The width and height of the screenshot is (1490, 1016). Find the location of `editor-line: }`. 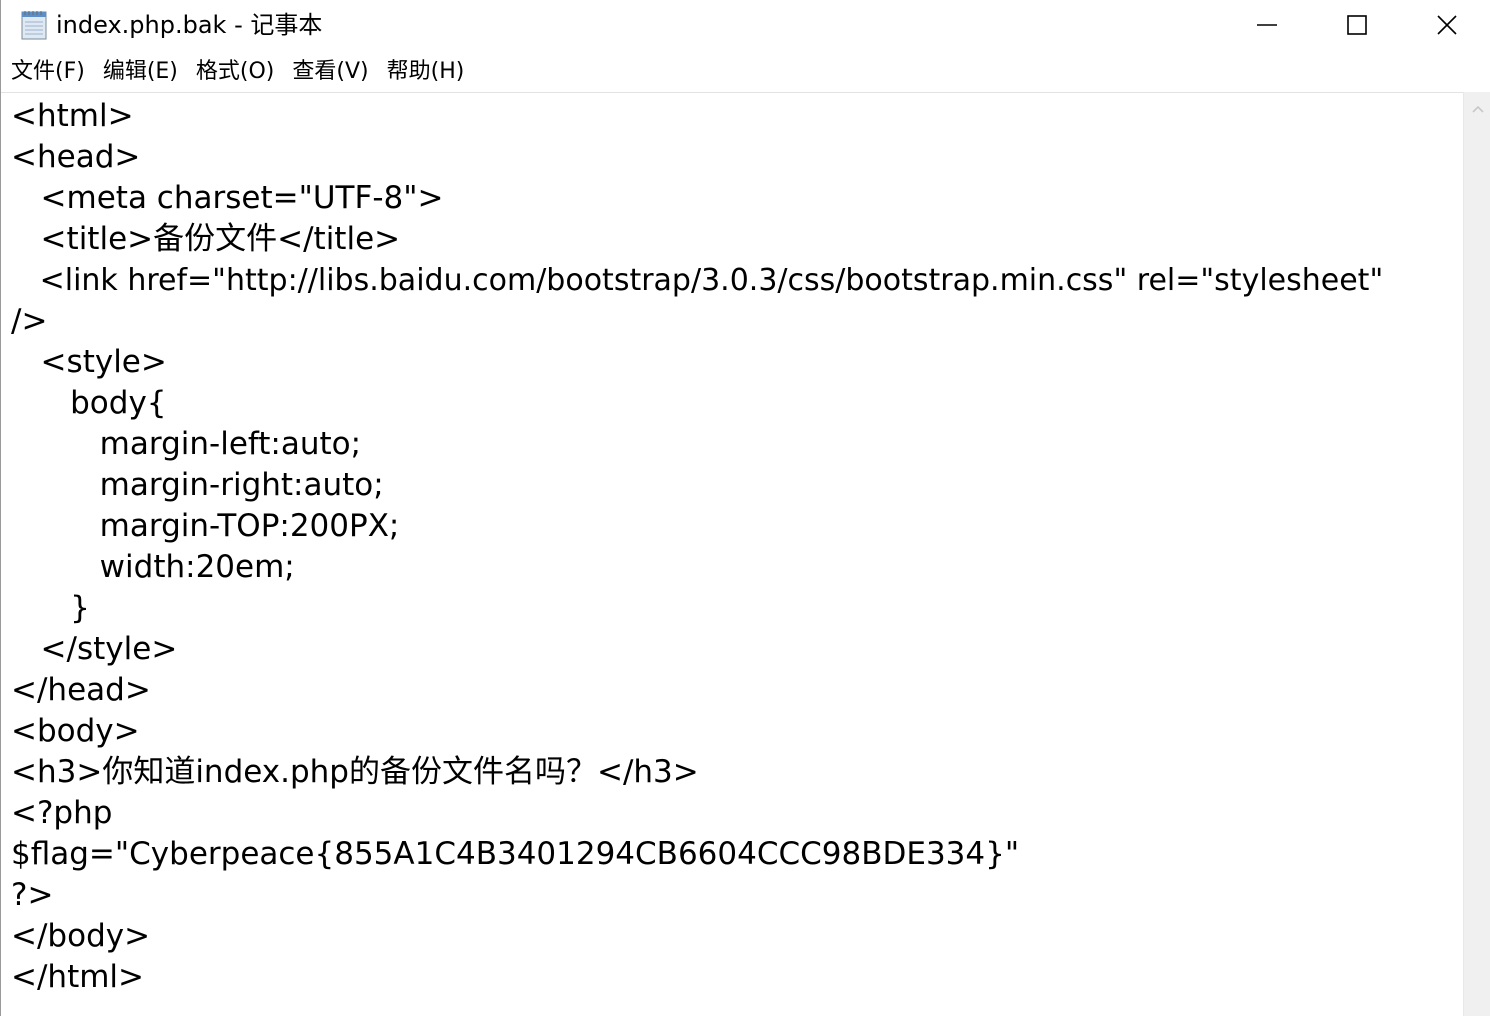

editor-line: } is located at coordinates (50, 608).